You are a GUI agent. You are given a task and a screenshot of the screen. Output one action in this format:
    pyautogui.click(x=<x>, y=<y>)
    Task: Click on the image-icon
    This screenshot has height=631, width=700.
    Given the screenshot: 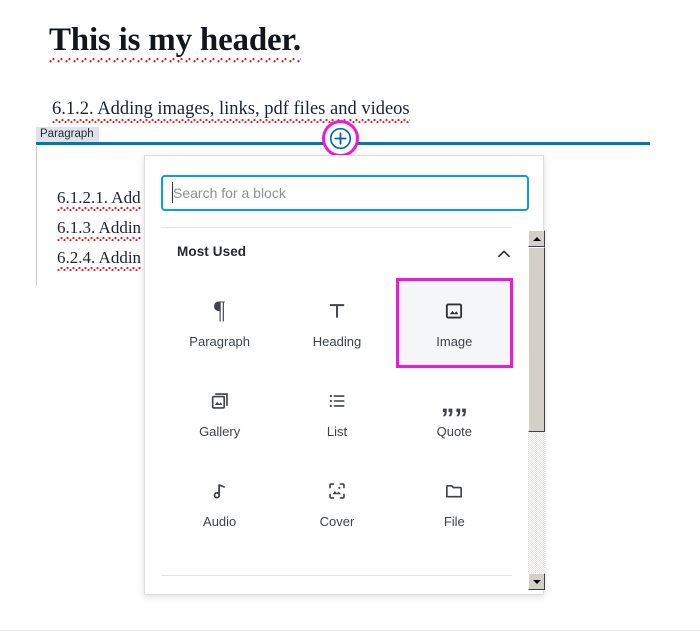 What is the action you would take?
    pyautogui.click(x=454, y=311)
    